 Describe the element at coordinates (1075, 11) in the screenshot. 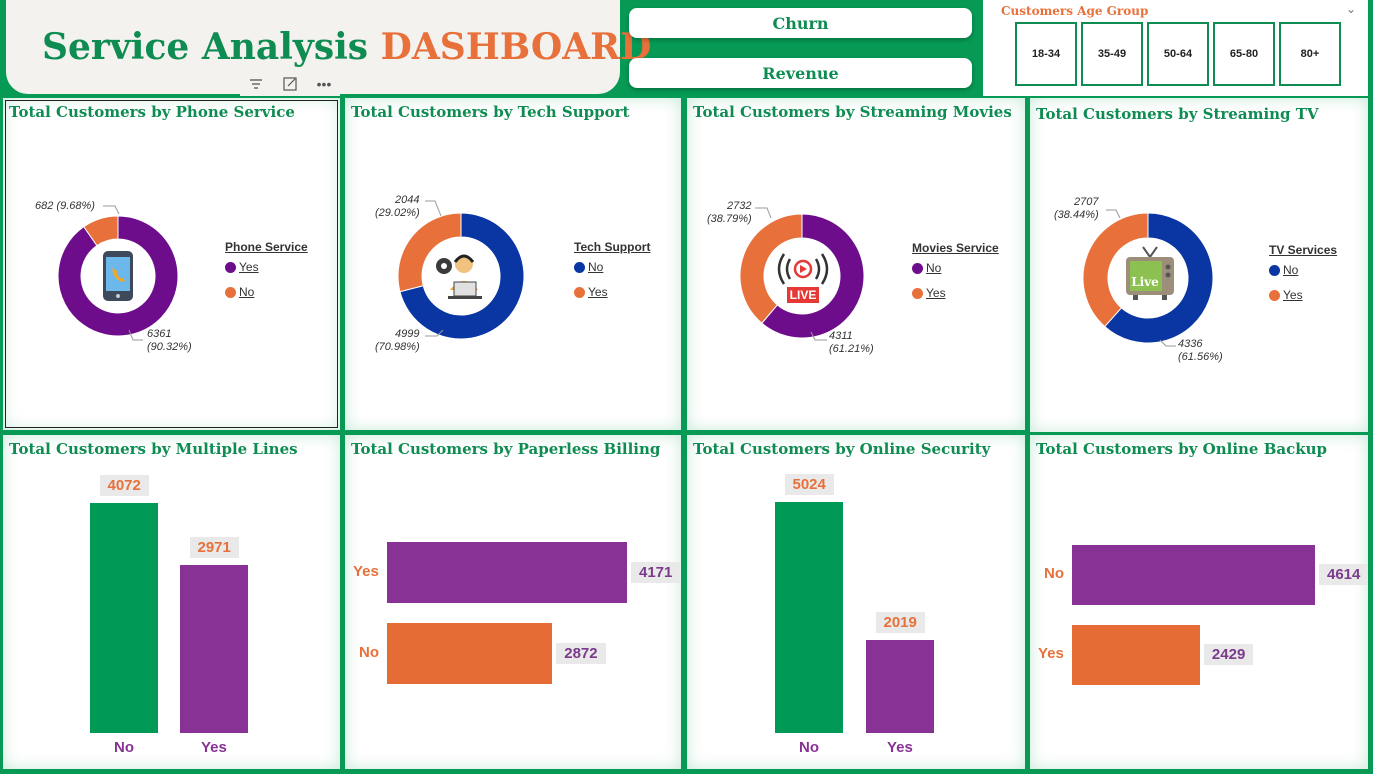

I see `slicer-title: Customers Age Group` at that location.